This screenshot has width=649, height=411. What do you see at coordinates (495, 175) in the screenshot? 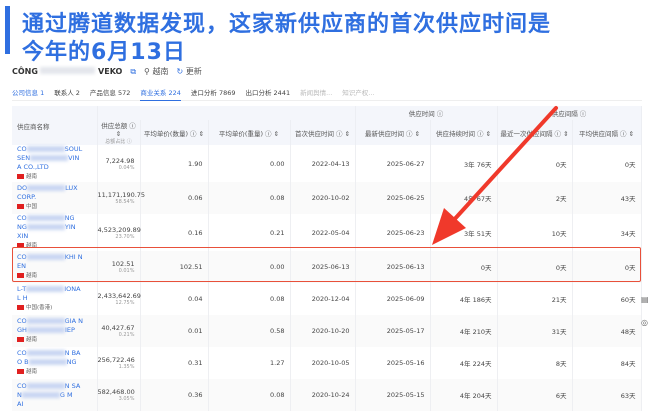
I see `arrow-annotation` at bounding box center [495, 175].